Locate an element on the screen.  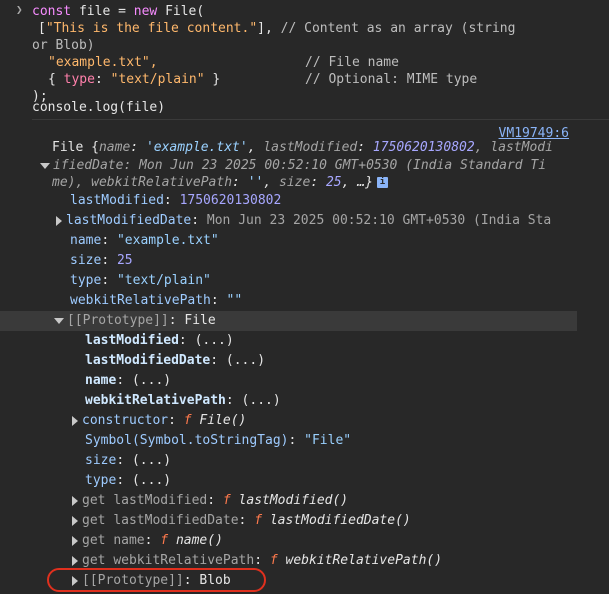
symbol-key: Symbol(Symbol.toStringTag) is located at coordinates (187, 440).